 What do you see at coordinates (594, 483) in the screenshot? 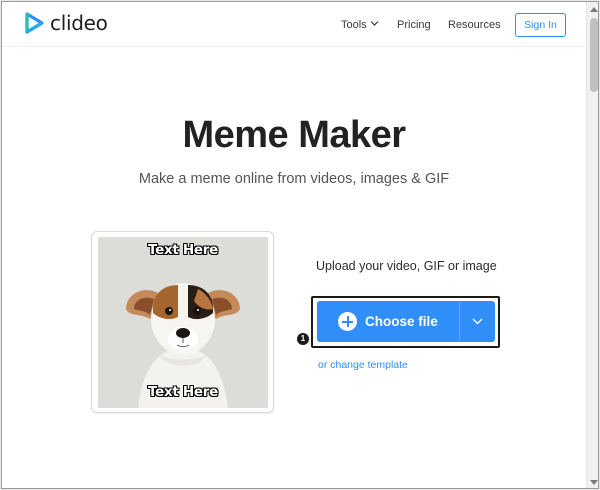
I see `scroll-down-arrow-icon` at bounding box center [594, 483].